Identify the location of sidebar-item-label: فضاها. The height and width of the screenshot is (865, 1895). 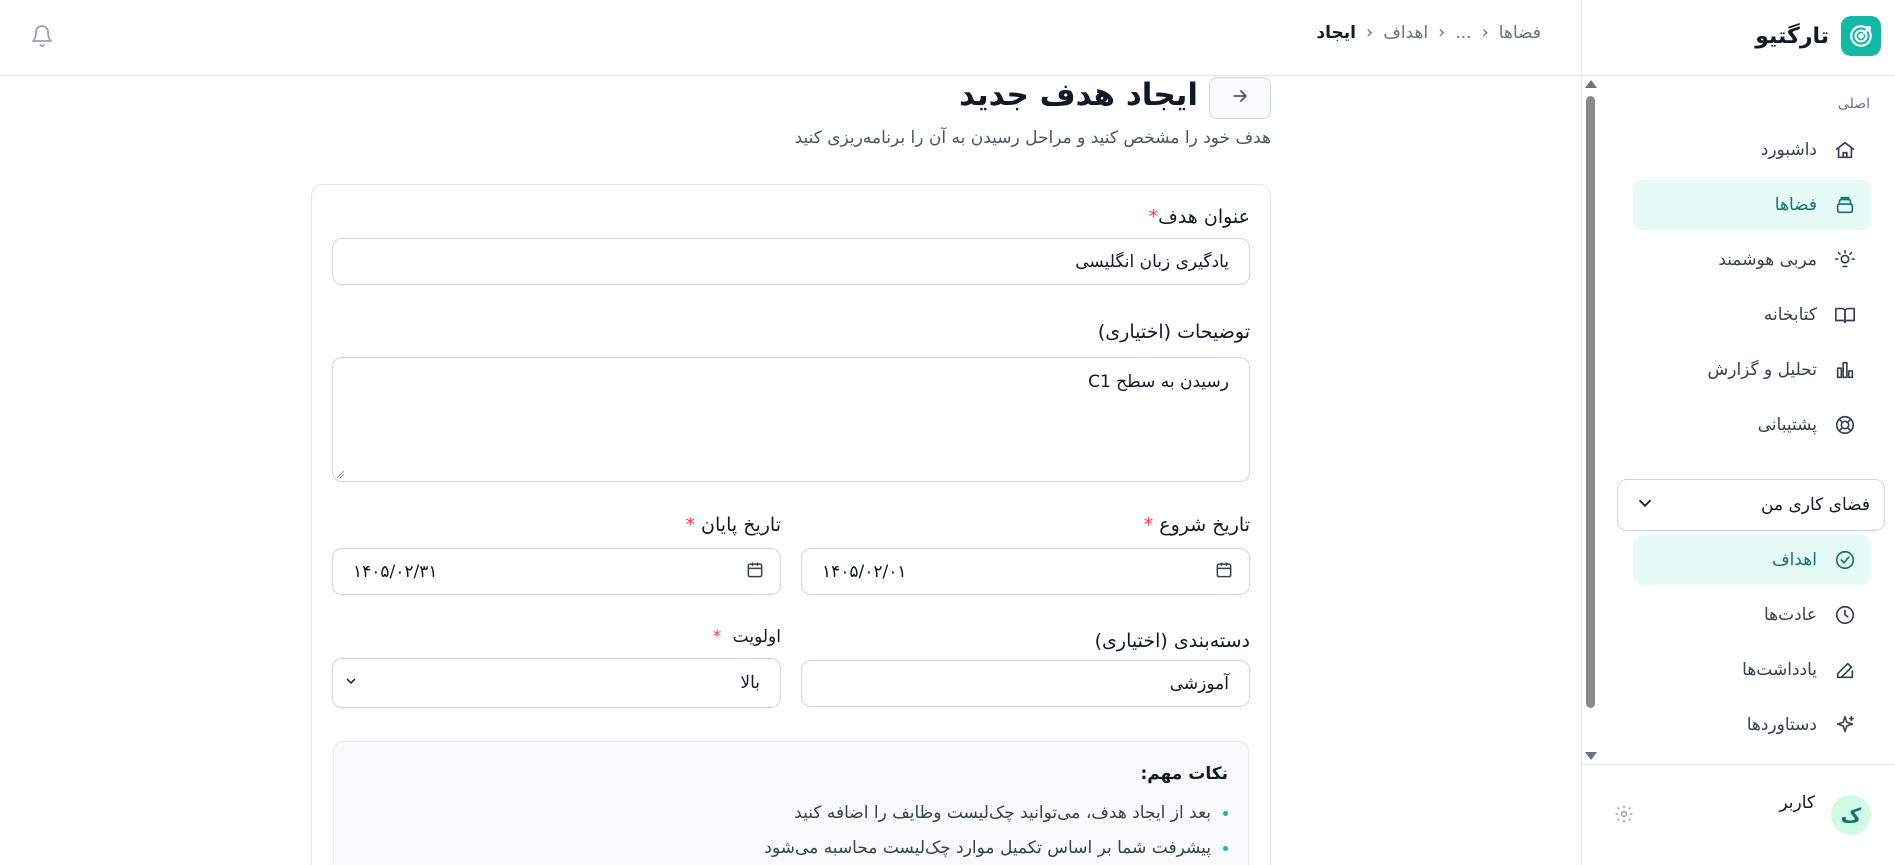
(1795, 205).